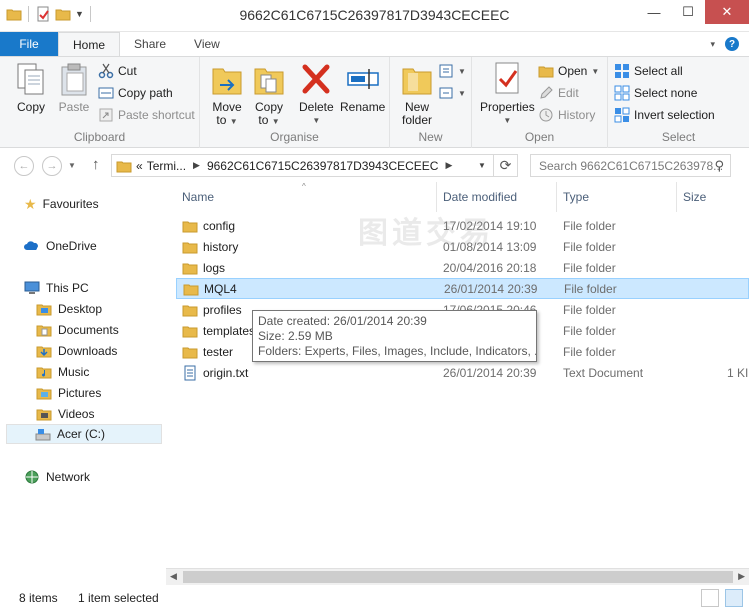 This screenshot has height=612, width=749. I want to click on easy-access-button: ▼, so click(452, 93).